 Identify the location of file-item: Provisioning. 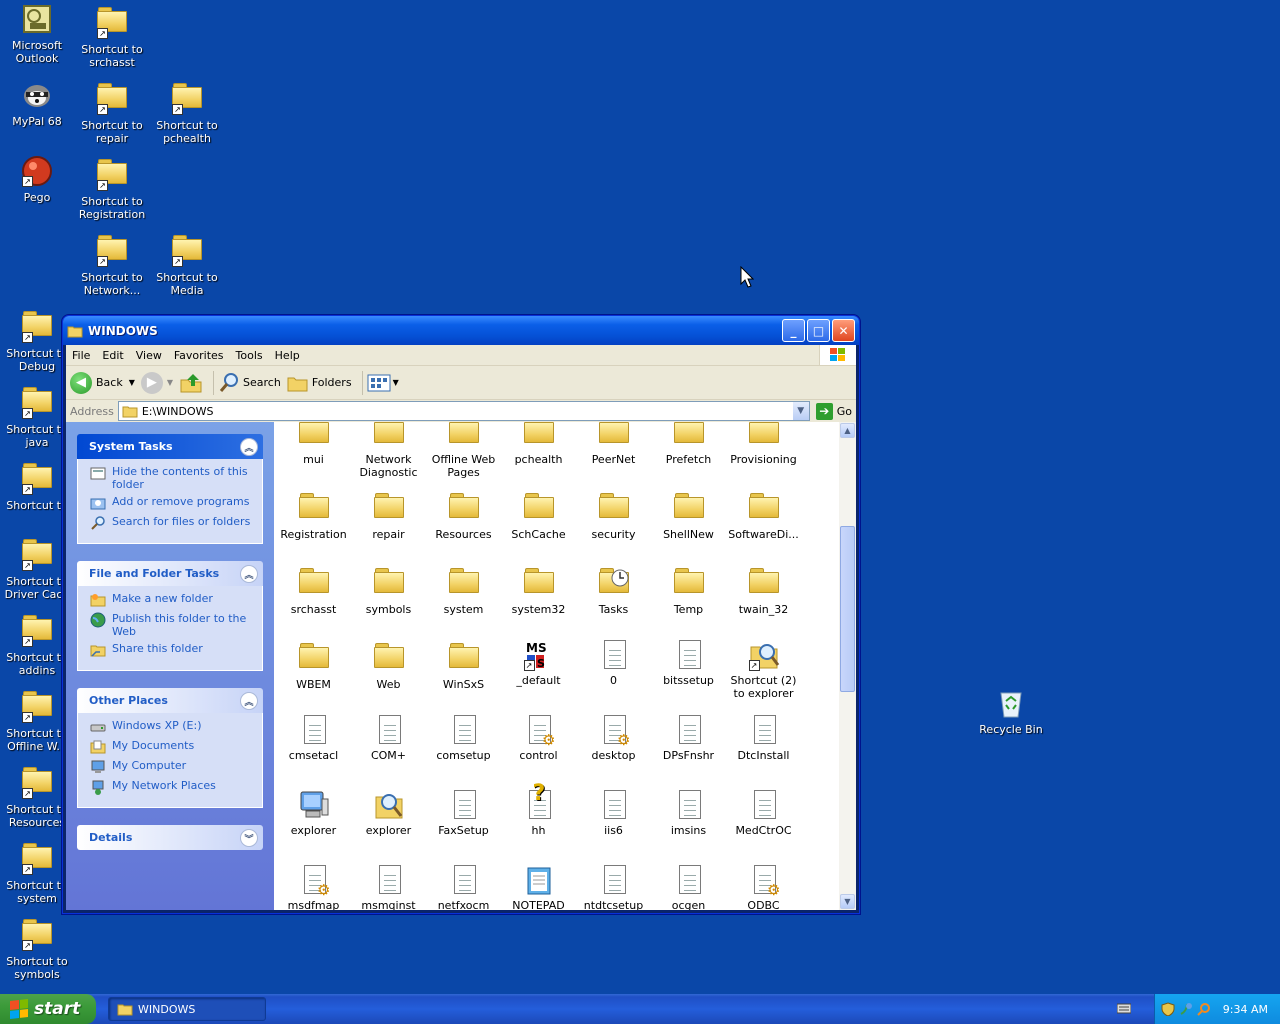
(763, 444).